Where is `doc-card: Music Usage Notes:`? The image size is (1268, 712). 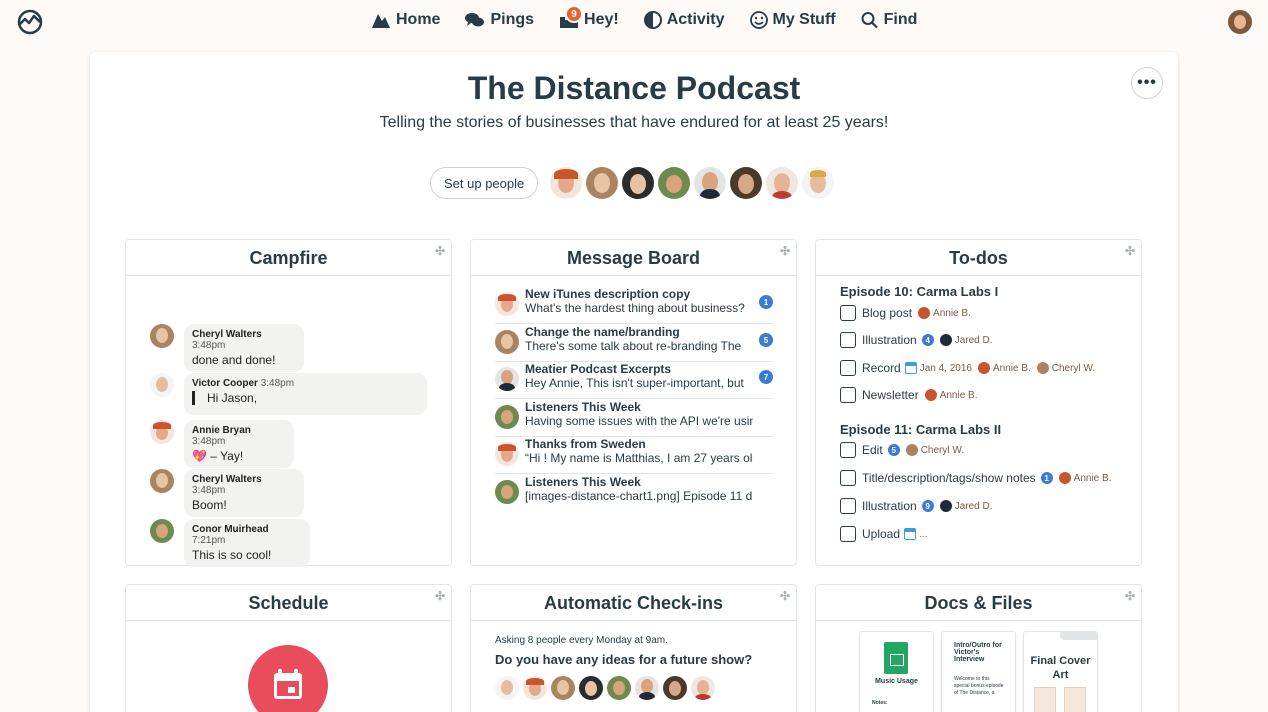 doc-card: Music Usage Notes: is located at coordinates (896, 671).